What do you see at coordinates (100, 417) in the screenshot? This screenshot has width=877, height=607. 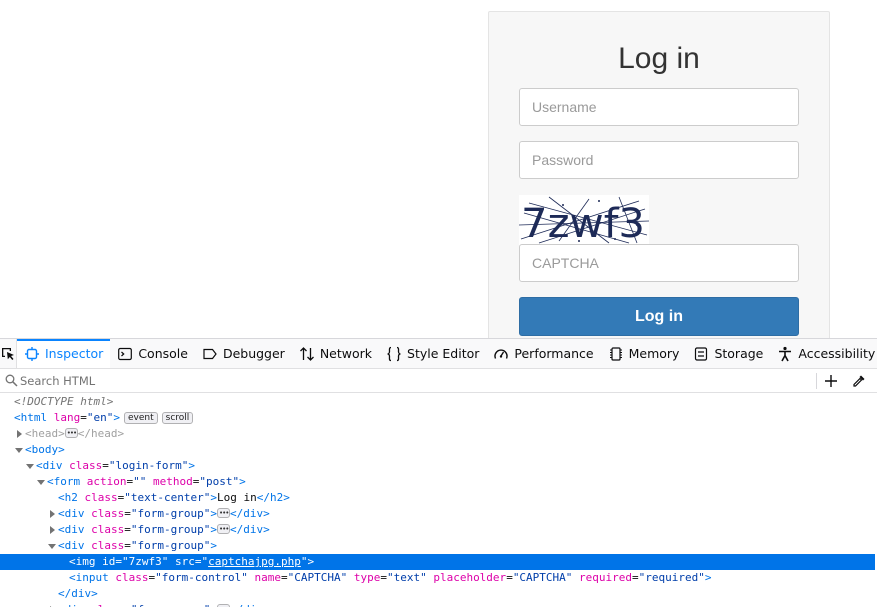 I see `attr-value: "en"` at bounding box center [100, 417].